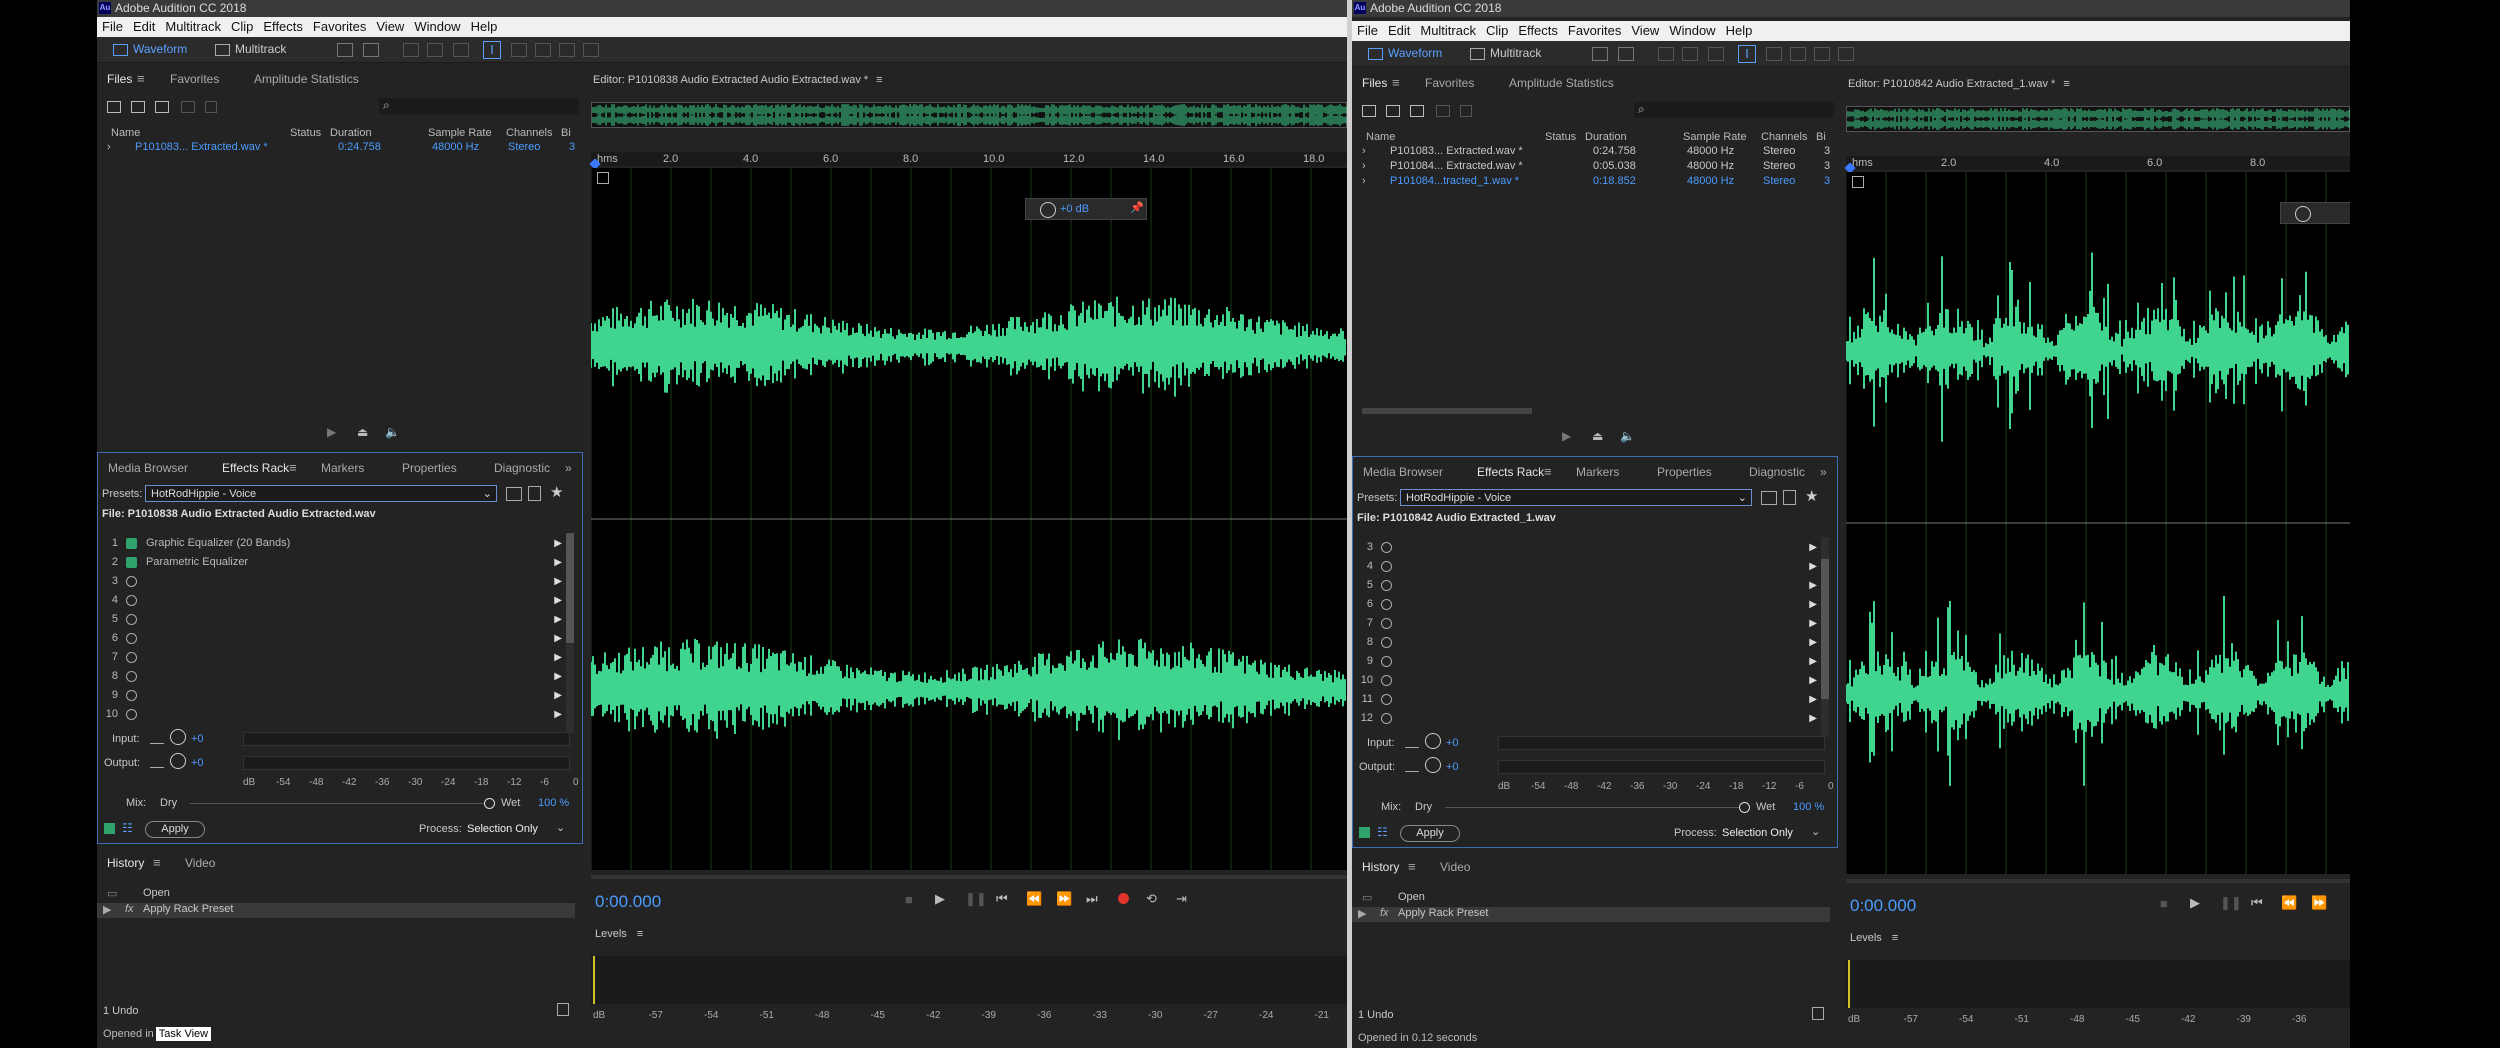  I want to click on effect-slot: 12 ▶, so click(1587, 718).